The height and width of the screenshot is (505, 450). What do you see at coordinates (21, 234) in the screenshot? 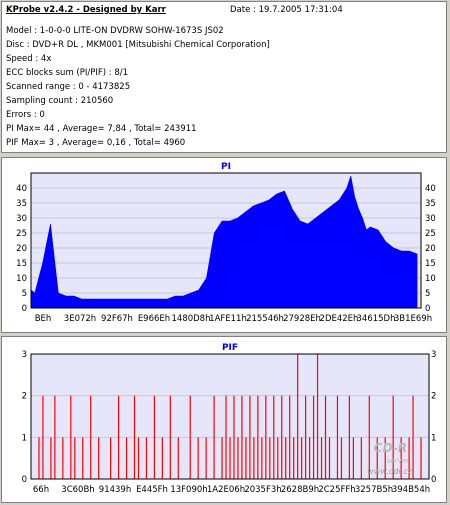
I see `pi-ytick-left: 25` at bounding box center [21, 234].